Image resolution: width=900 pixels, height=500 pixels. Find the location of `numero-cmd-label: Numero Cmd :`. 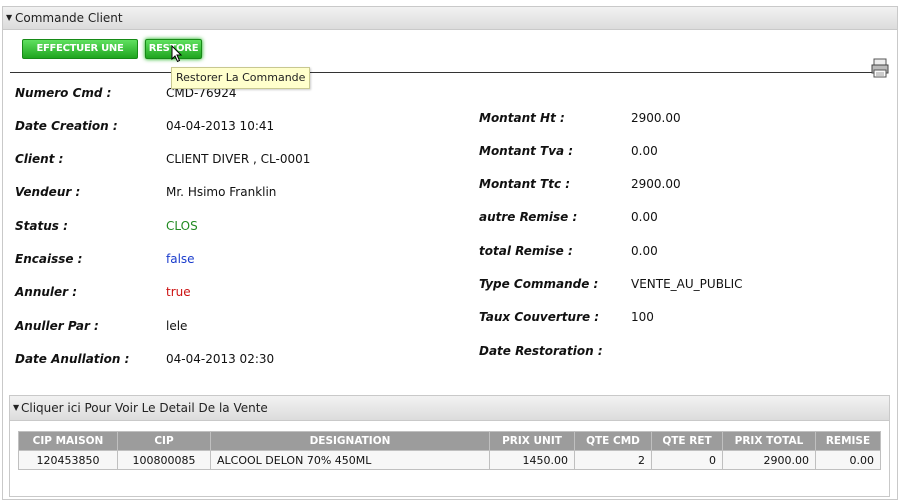

numero-cmd-label: Numero Cmd : is located at coordinates (63, 93).